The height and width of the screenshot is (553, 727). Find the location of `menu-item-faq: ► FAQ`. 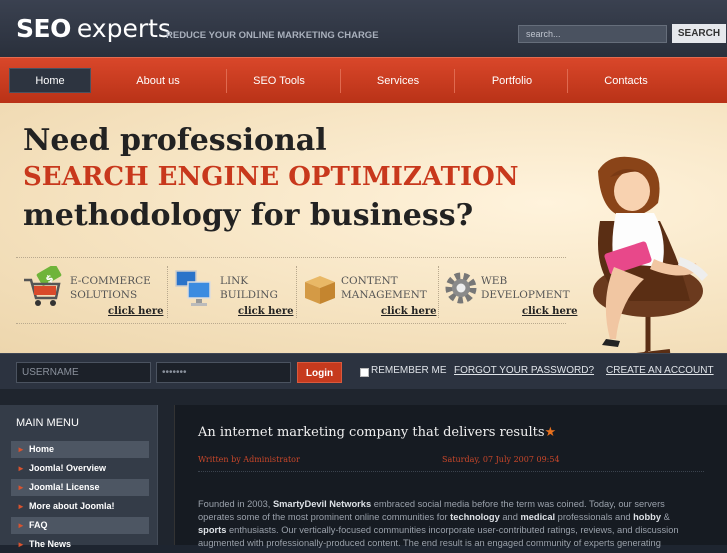

menu-item-faq: ► FAQ is located at coordinates (80, 525).